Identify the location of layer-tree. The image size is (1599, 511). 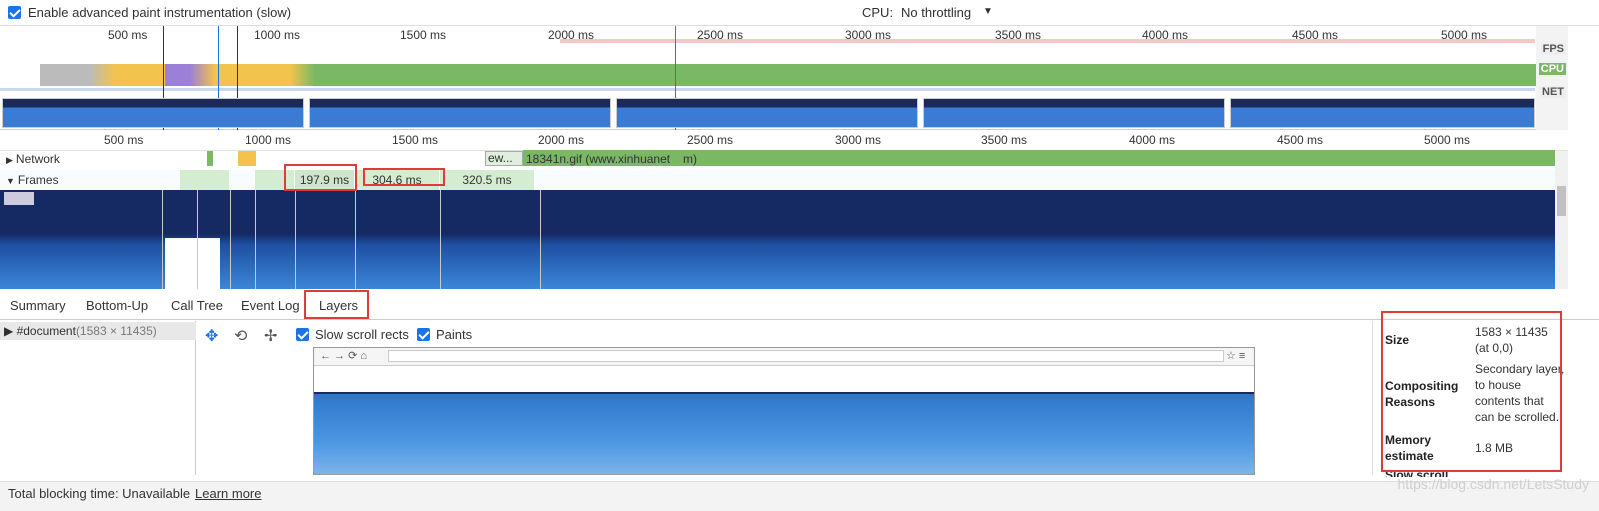
(98, 398).